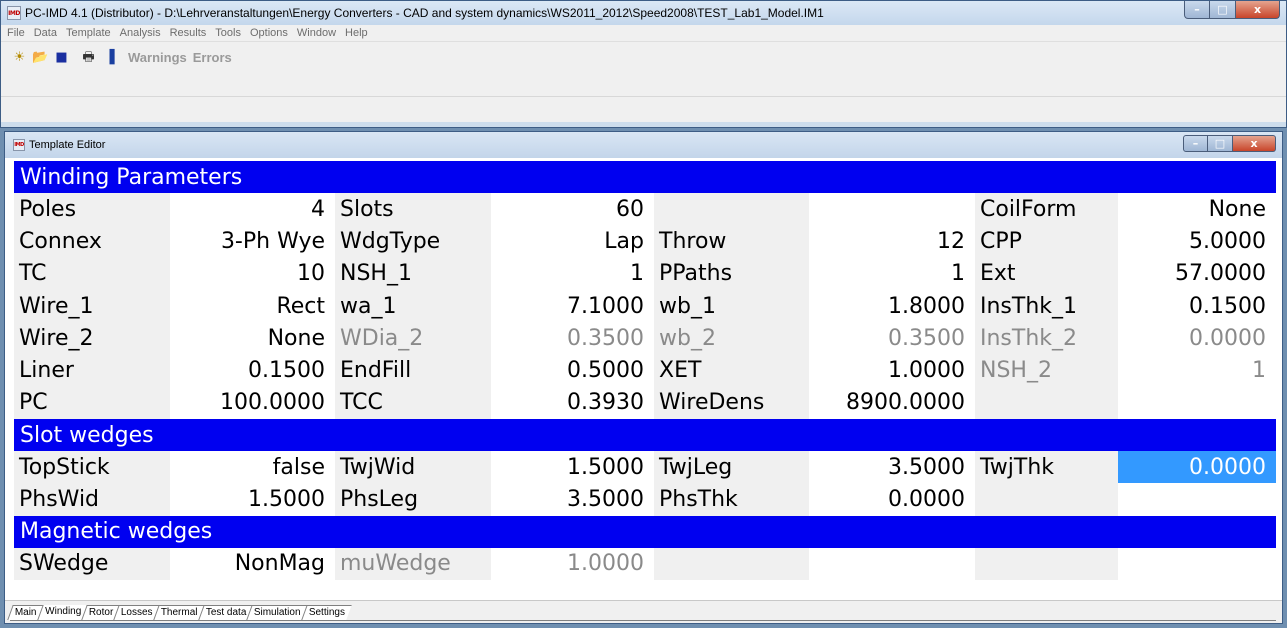 The image size is (1287, 628). I want to click on param-label: Wire_2, so click(92, 338).